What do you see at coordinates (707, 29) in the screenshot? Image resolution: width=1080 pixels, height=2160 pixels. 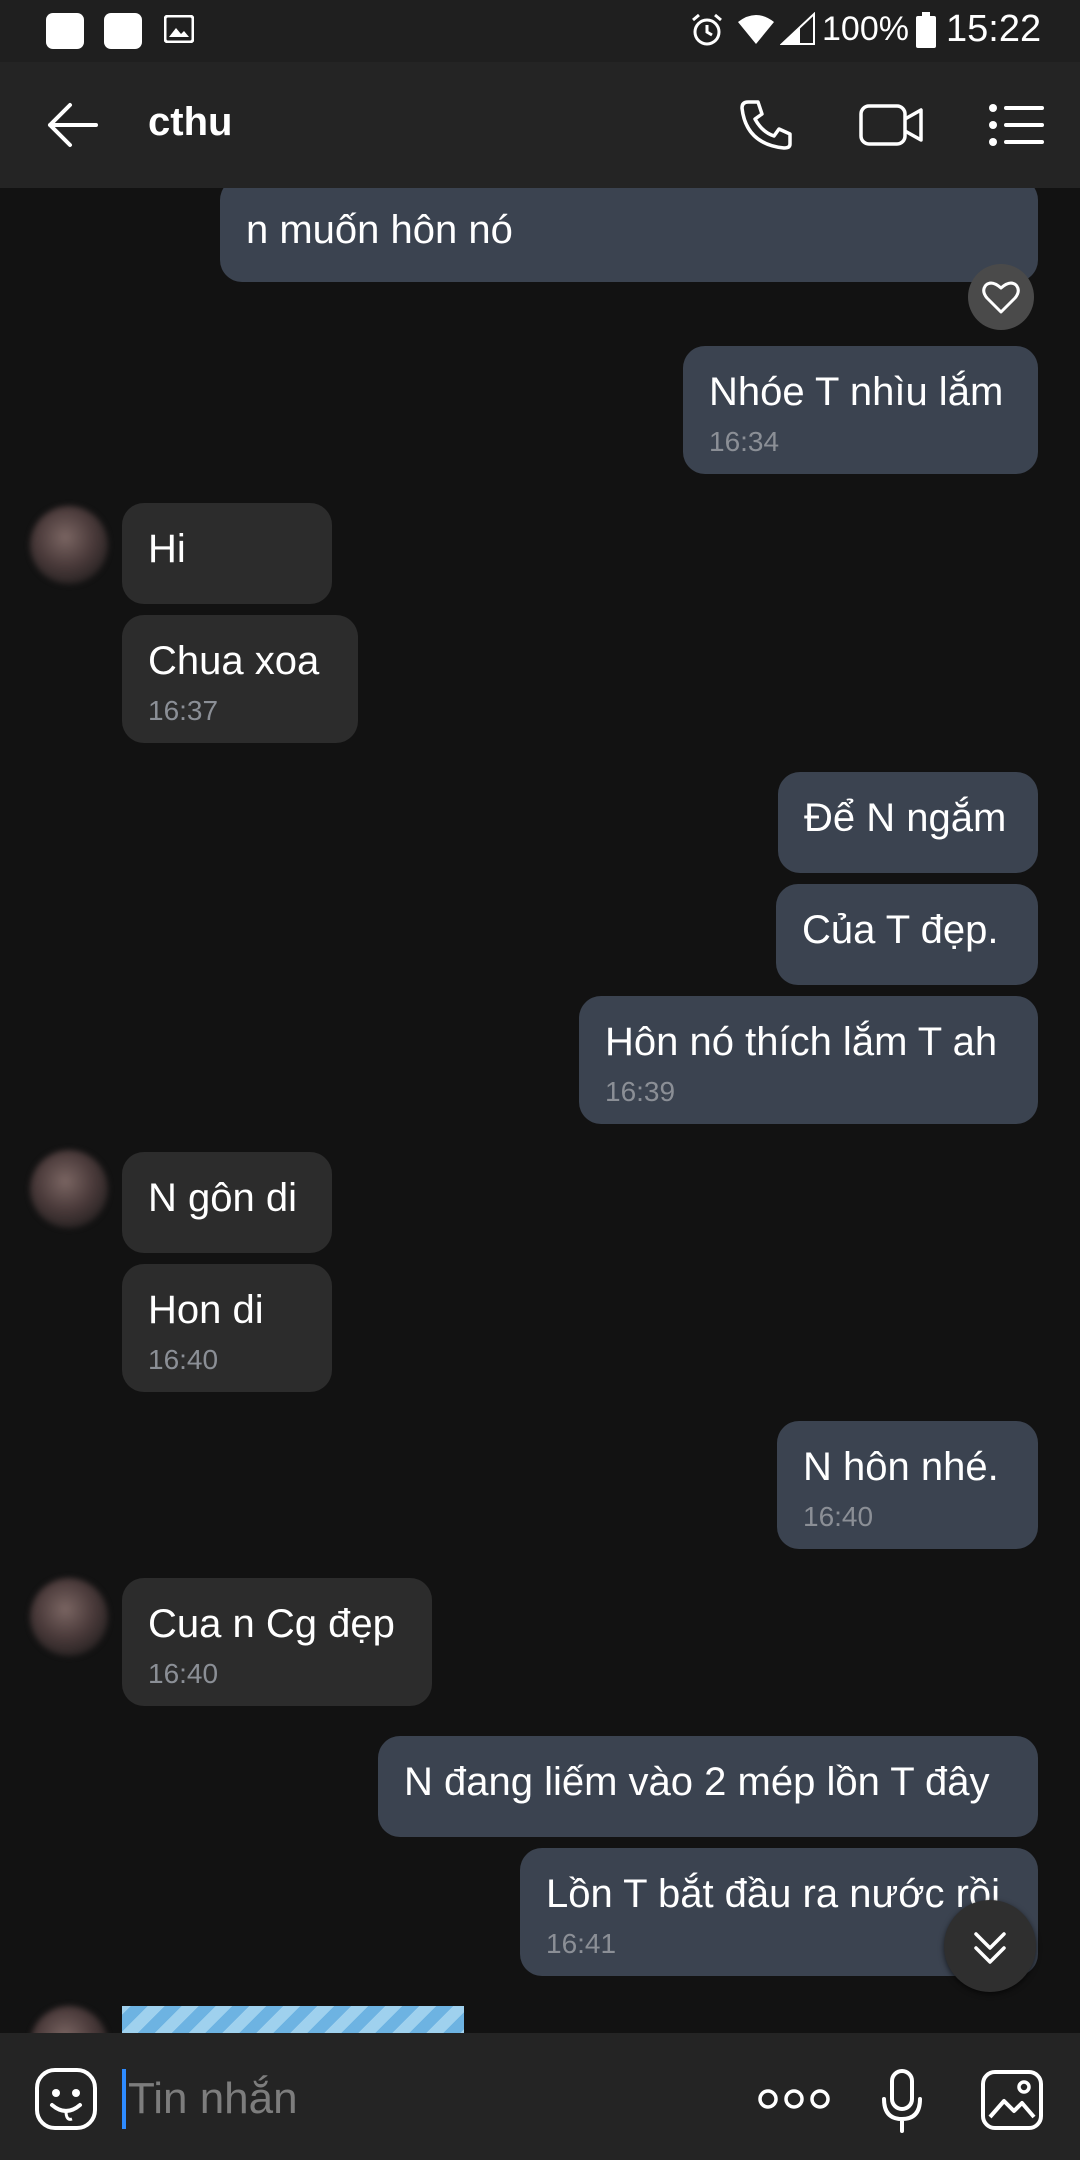 I see `alarm-icon` at bounding box center [707, 29].